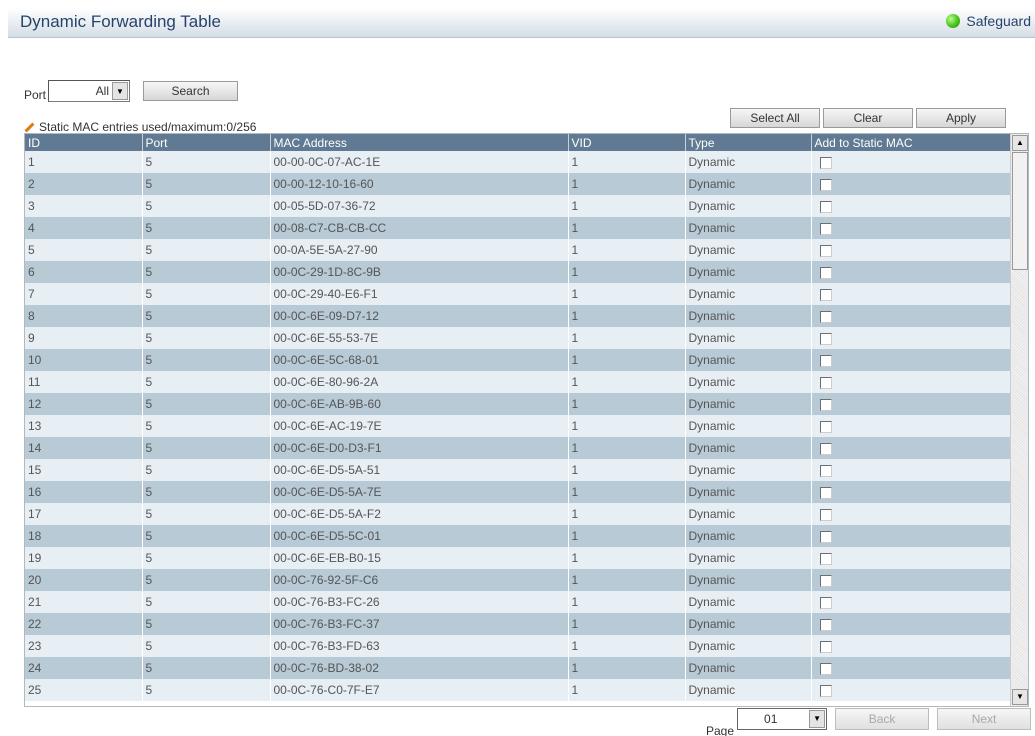 The image size is (1035, 736). Describe the element at coordinates (518, 360) in the screenshot. I see `table-row: 10 5 00-0C-6E-5C-68-01 1 Dynamic` at that location.